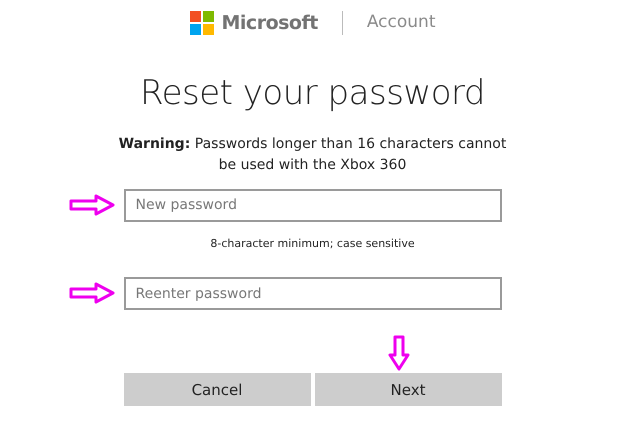  I want to click on cancel-button: Cancel, so click(217, 389).